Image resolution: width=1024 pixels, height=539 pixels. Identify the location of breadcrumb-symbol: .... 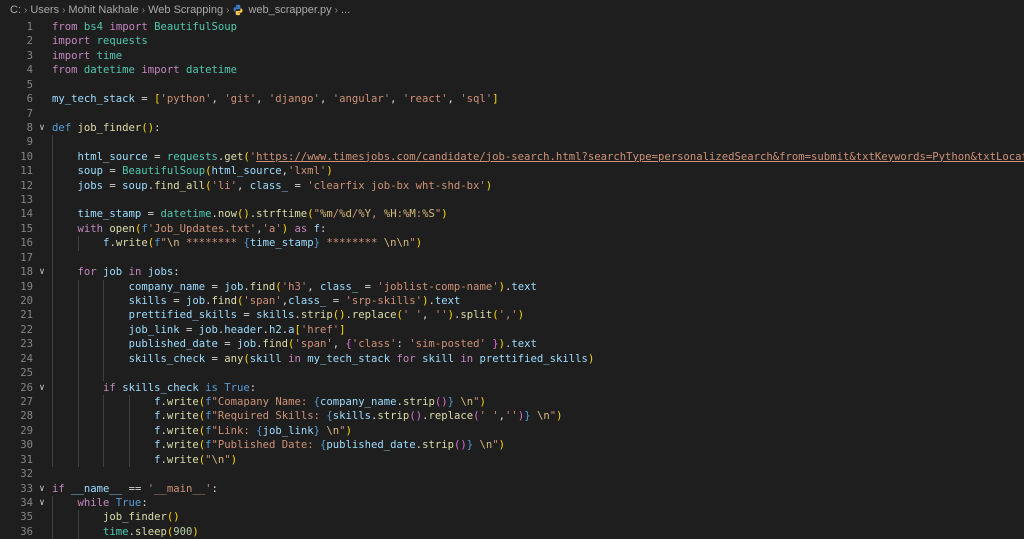
(345, 10).